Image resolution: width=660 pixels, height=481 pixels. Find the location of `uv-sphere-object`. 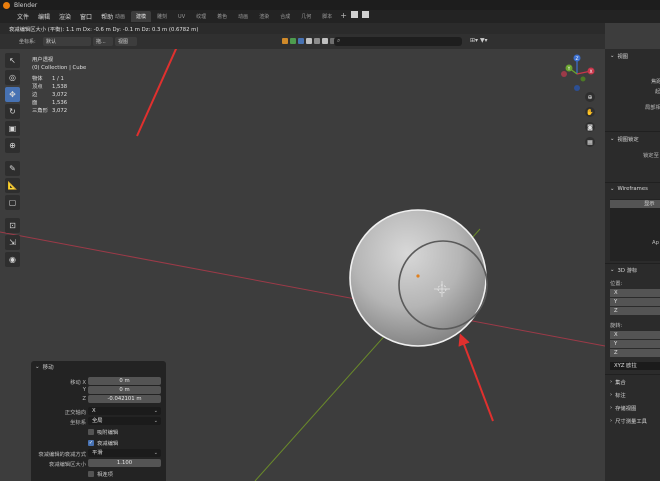

uv-sphere-object is located at coordinates (418, 278).